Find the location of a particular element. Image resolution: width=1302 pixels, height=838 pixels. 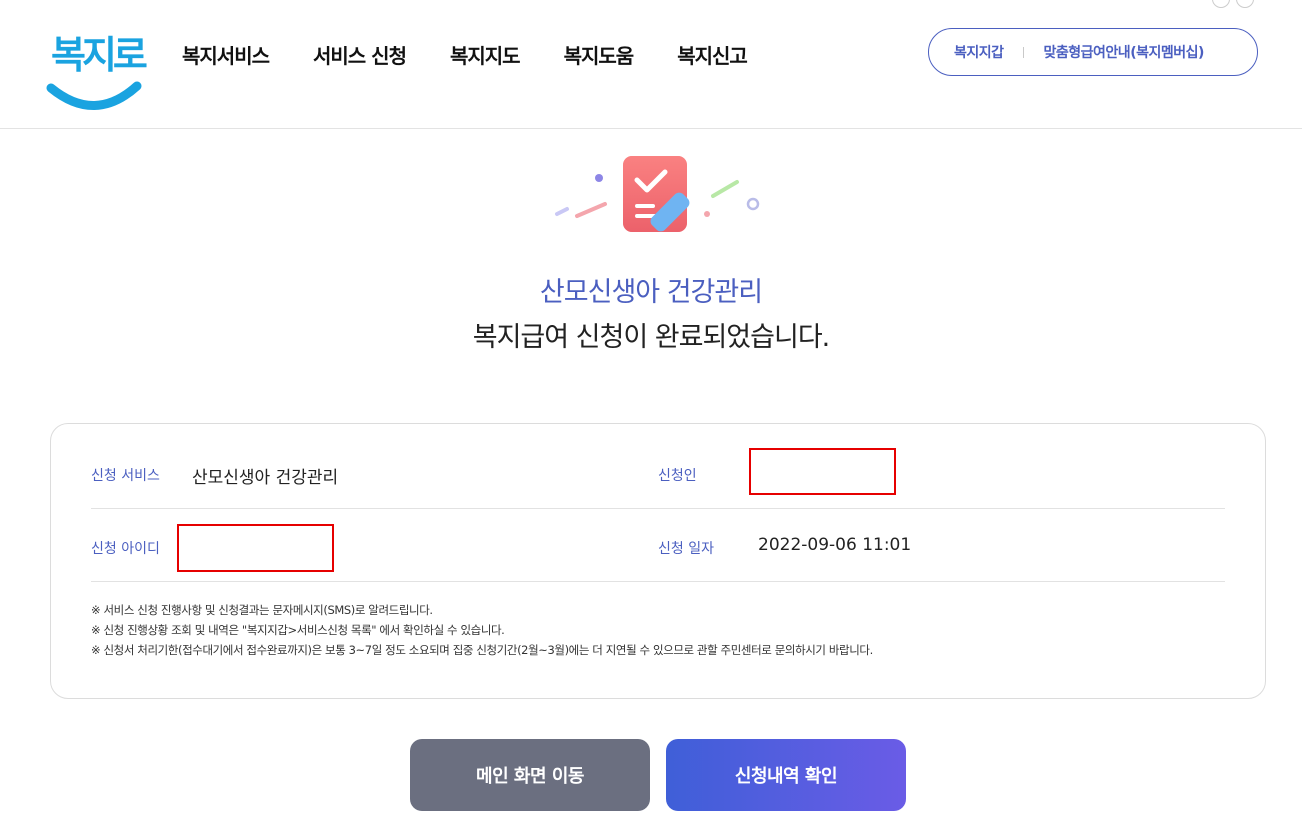

checklist-pencil-icon is located at coordinates (657, 194).